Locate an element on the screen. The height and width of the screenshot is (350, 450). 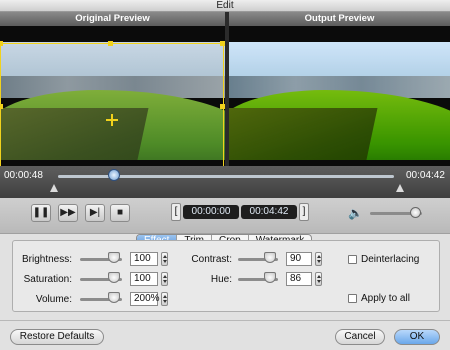
window-title: Edit is located at coordinates (225, 6).